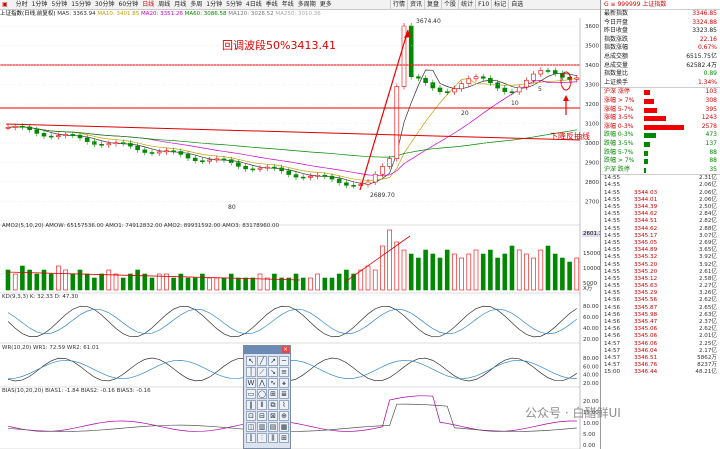 The height and width of the screenshot is (449, 720). What do you see at coordinates (251, 427) in the screenshot?
I see `draw-tool-icon: ◫` at bounding box center [251, 427].